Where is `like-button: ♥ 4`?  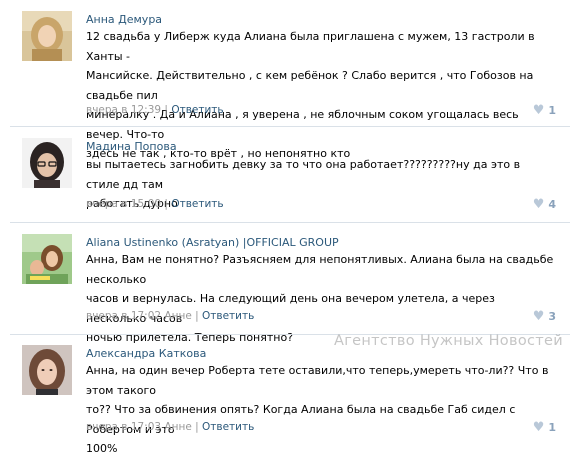
like-button: ♥ 4 is located at coordinates (544, 204).